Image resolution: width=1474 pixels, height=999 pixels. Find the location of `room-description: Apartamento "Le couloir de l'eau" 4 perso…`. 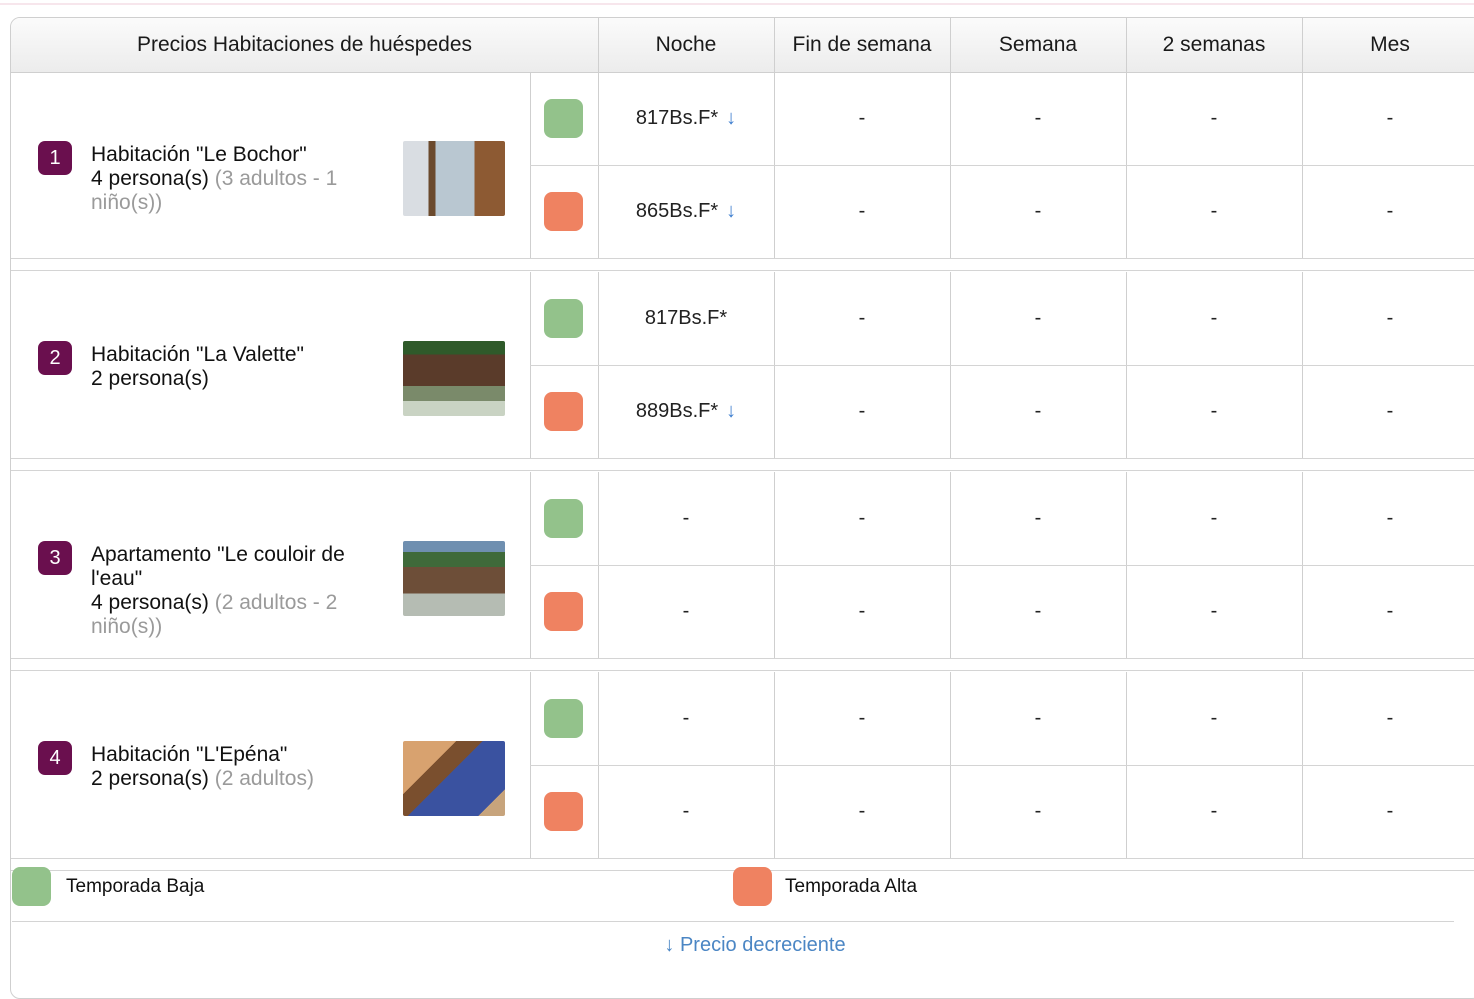

room-description: Apartamento "Le couloir de l'eau" 4 perso… is located at coordinates (241, 591).